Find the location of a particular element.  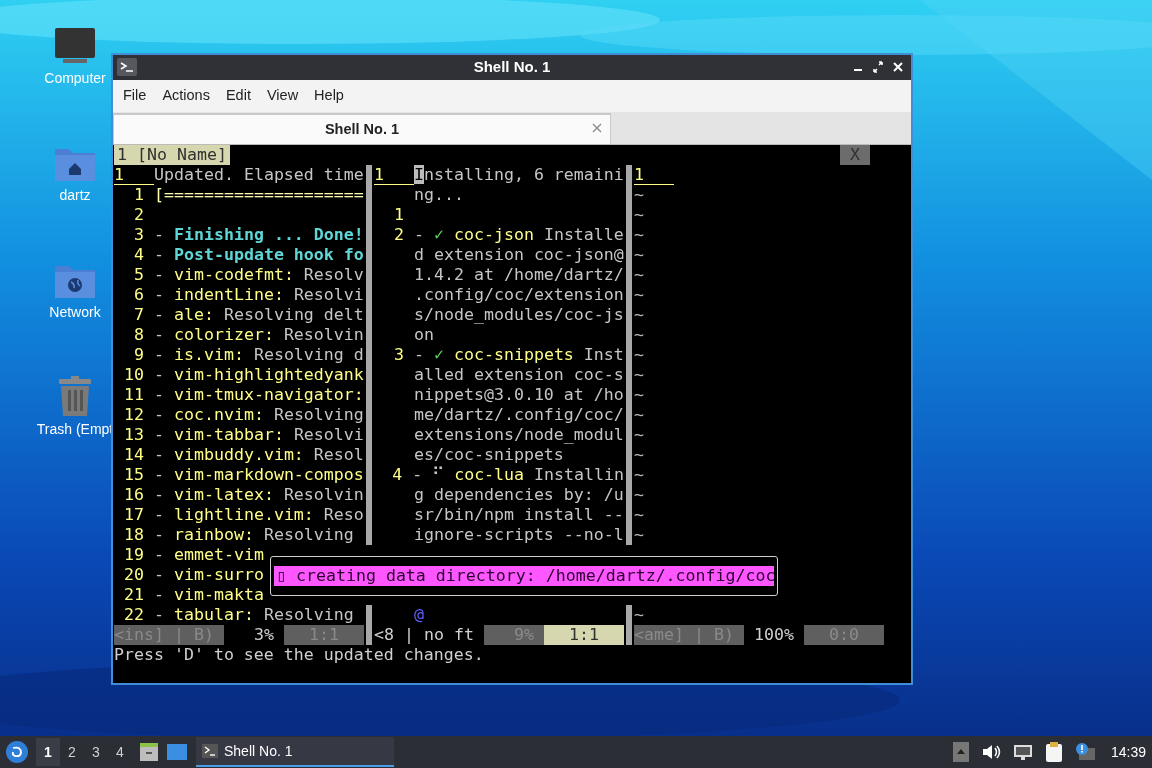

notification-icon is located at coordinates (1085, 752).